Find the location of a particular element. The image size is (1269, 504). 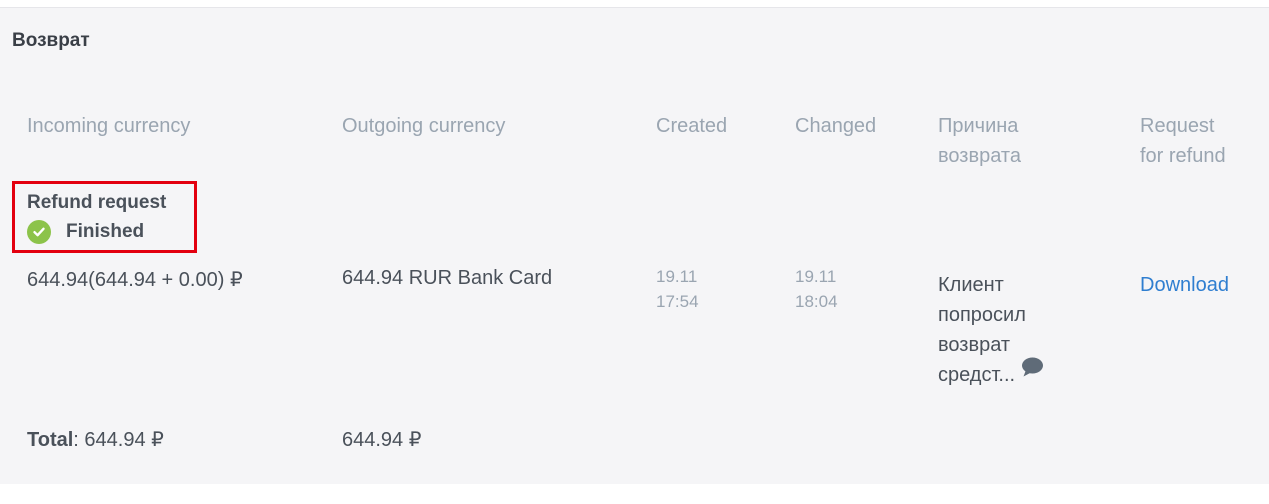

column-header-outgoing-currency: Outgoing currency is located at coordinates (423, 126).